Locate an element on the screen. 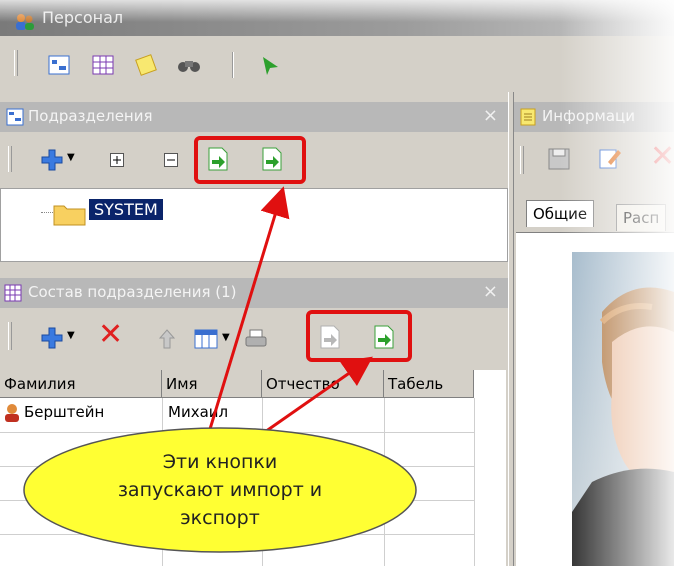 This screenshot has height=567, width=674. callout-line-2: запускают импорт и is located at coordinates (220, 490).